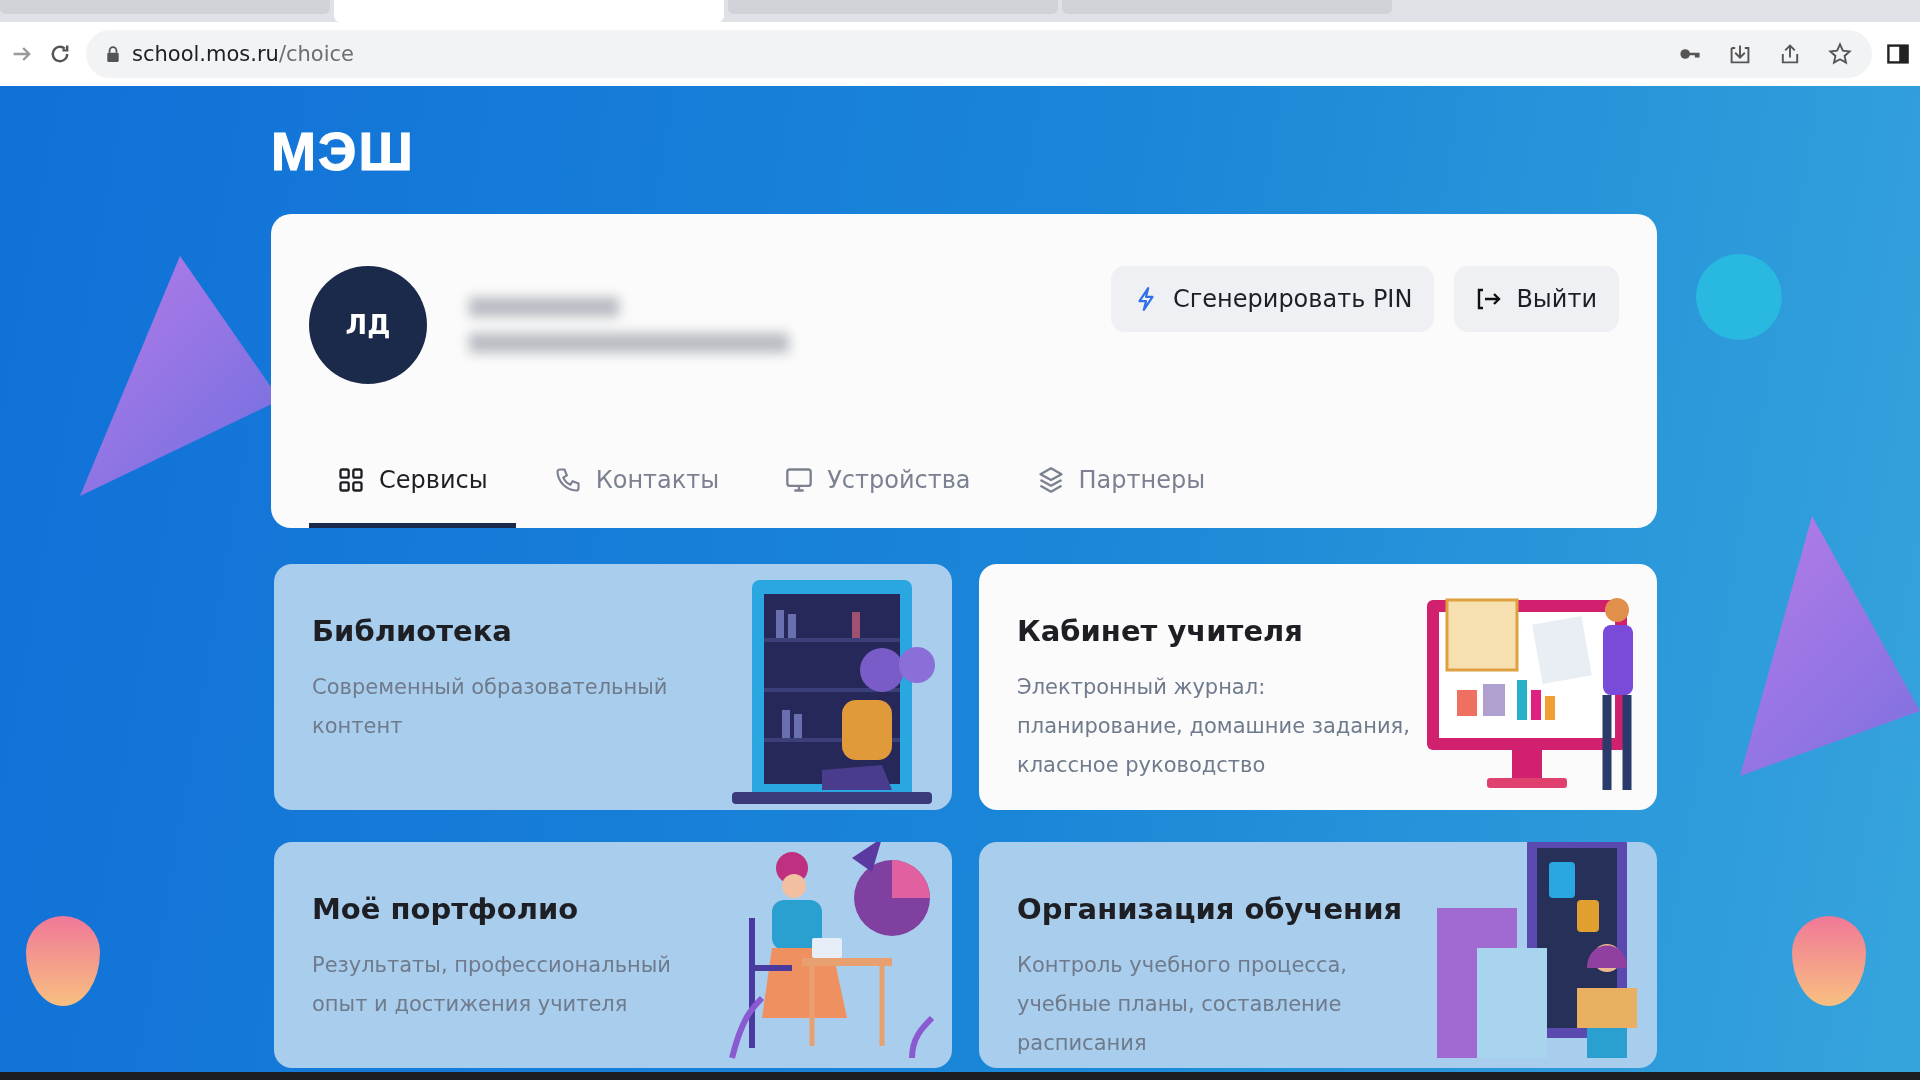  Describe the element at coordinates (412, 482) in the screenshot. I see `tab: Сервисы` at that location.